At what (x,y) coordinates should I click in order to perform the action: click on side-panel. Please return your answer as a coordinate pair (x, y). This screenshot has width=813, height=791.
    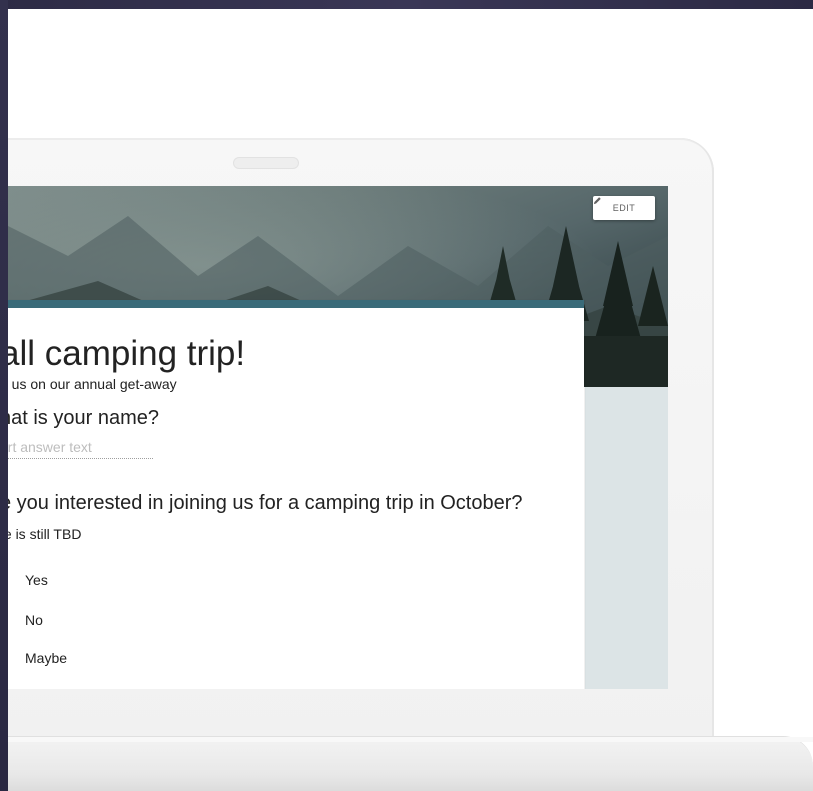
    Looking at the image, I should click on (626, 538).